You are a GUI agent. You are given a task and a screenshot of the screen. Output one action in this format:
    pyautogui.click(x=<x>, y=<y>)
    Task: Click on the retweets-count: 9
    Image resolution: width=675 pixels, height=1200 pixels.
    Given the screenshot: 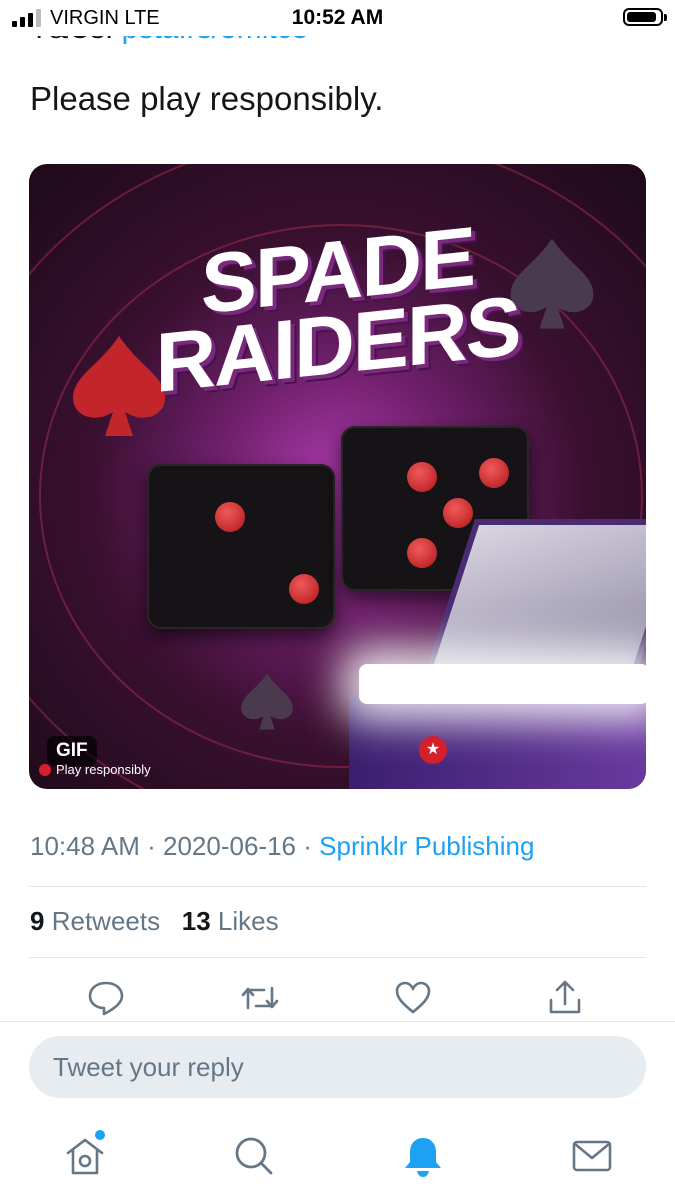 What is the action you would take?
    pyautogui.click(x=37, y=921)
    